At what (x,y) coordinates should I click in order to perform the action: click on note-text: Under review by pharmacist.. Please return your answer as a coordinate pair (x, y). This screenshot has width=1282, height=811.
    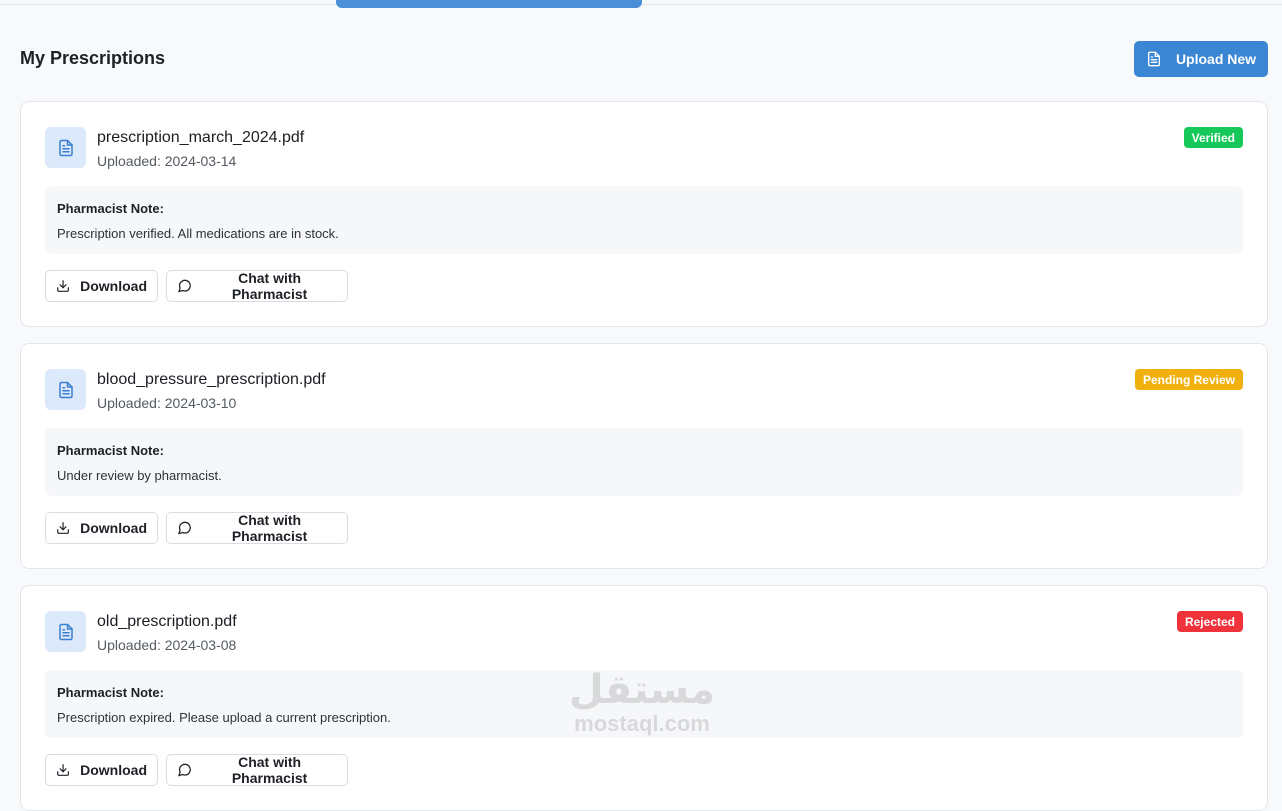
    Looking at the image, I should click on (139, 475).